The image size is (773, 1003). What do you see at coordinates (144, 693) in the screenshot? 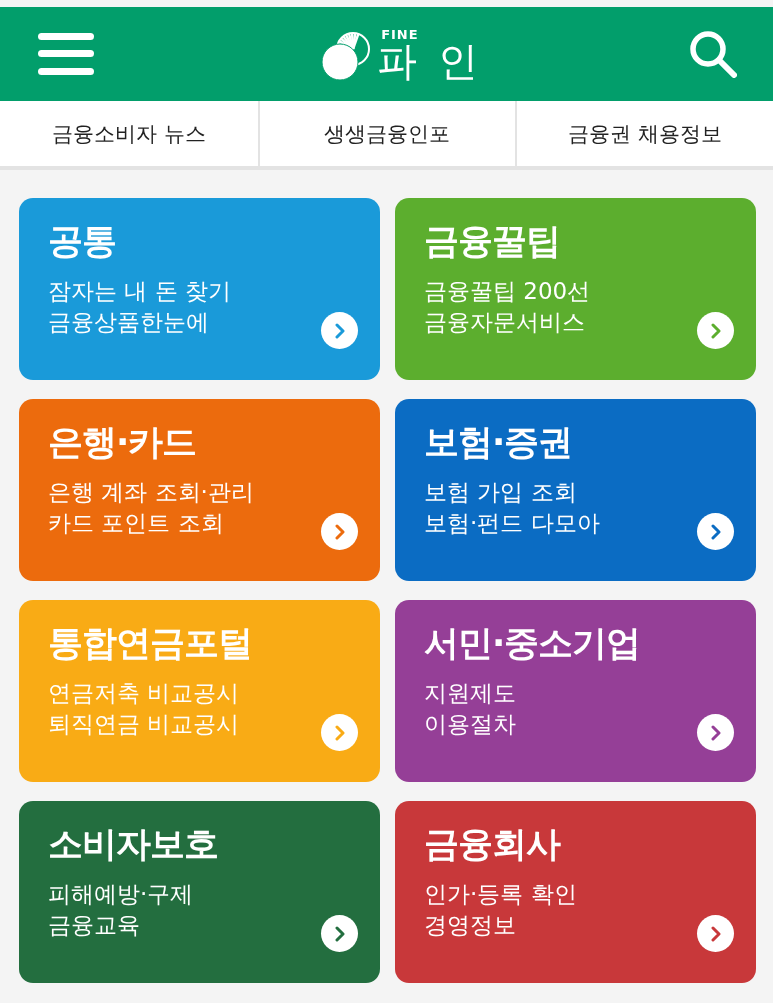
I see `card-link-text: 연금저축 비교공시` at bounding box center [144, 693].